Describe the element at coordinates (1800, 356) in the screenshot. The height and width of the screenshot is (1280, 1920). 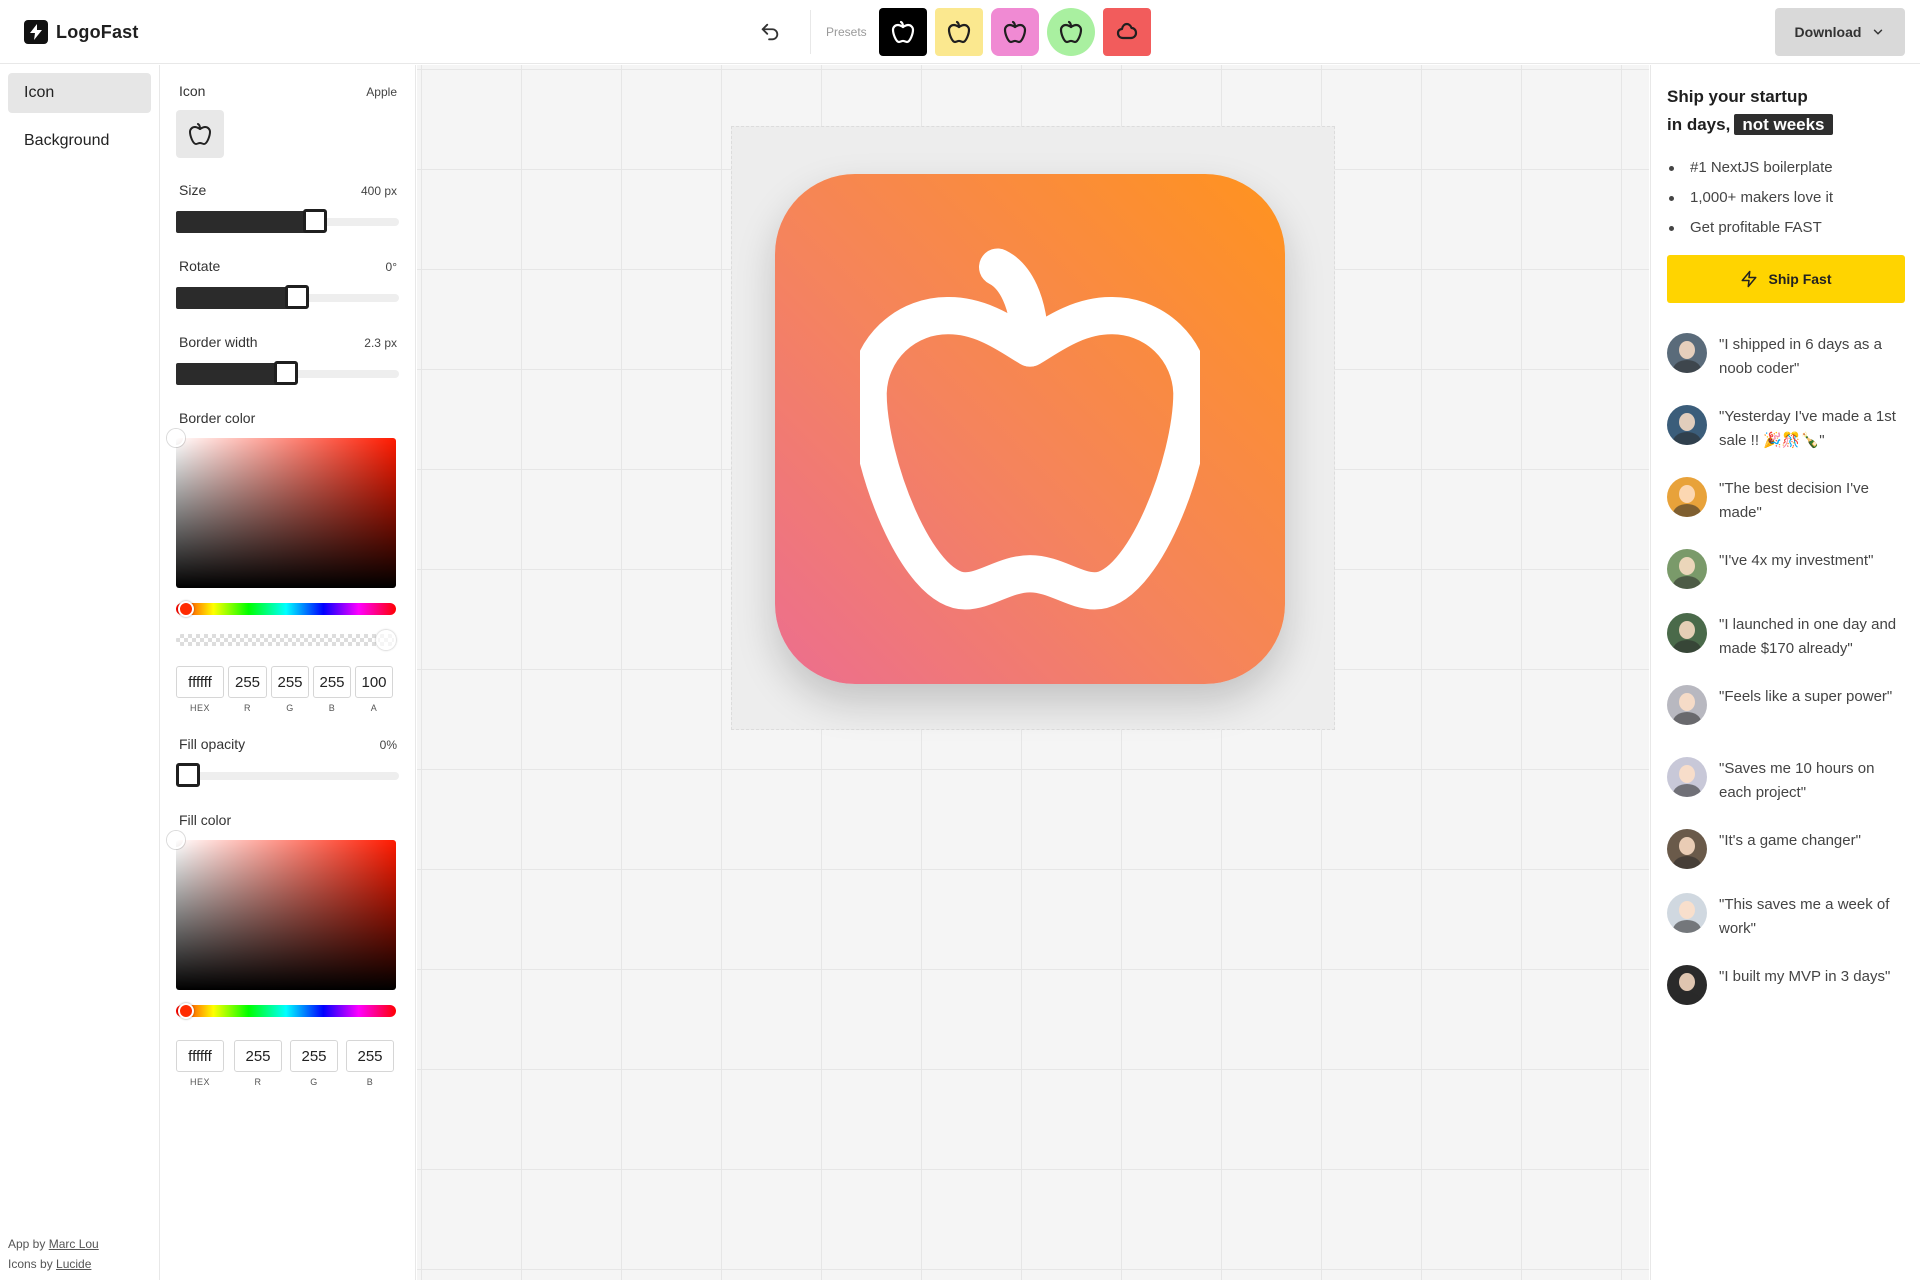
I see `testimonial-quote: "I shipped in 6 days as a noob coder"` at that location.